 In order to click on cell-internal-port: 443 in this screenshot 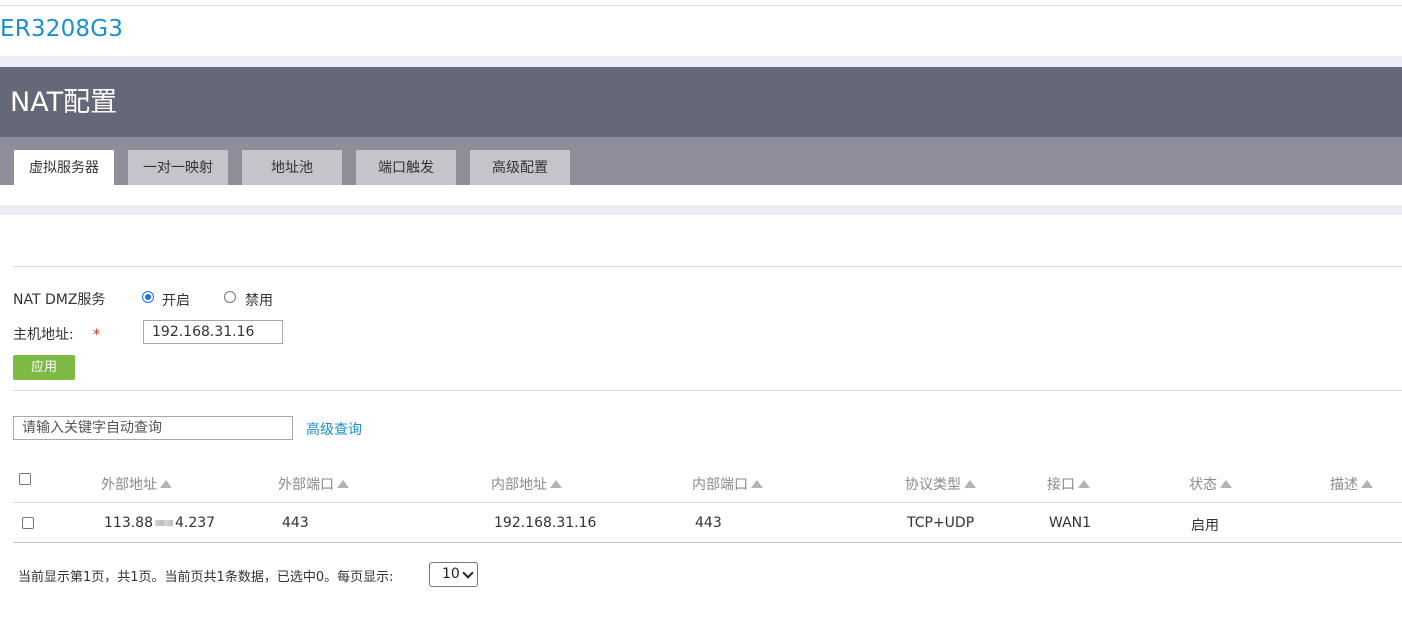, I will do `click(708, 523)`.